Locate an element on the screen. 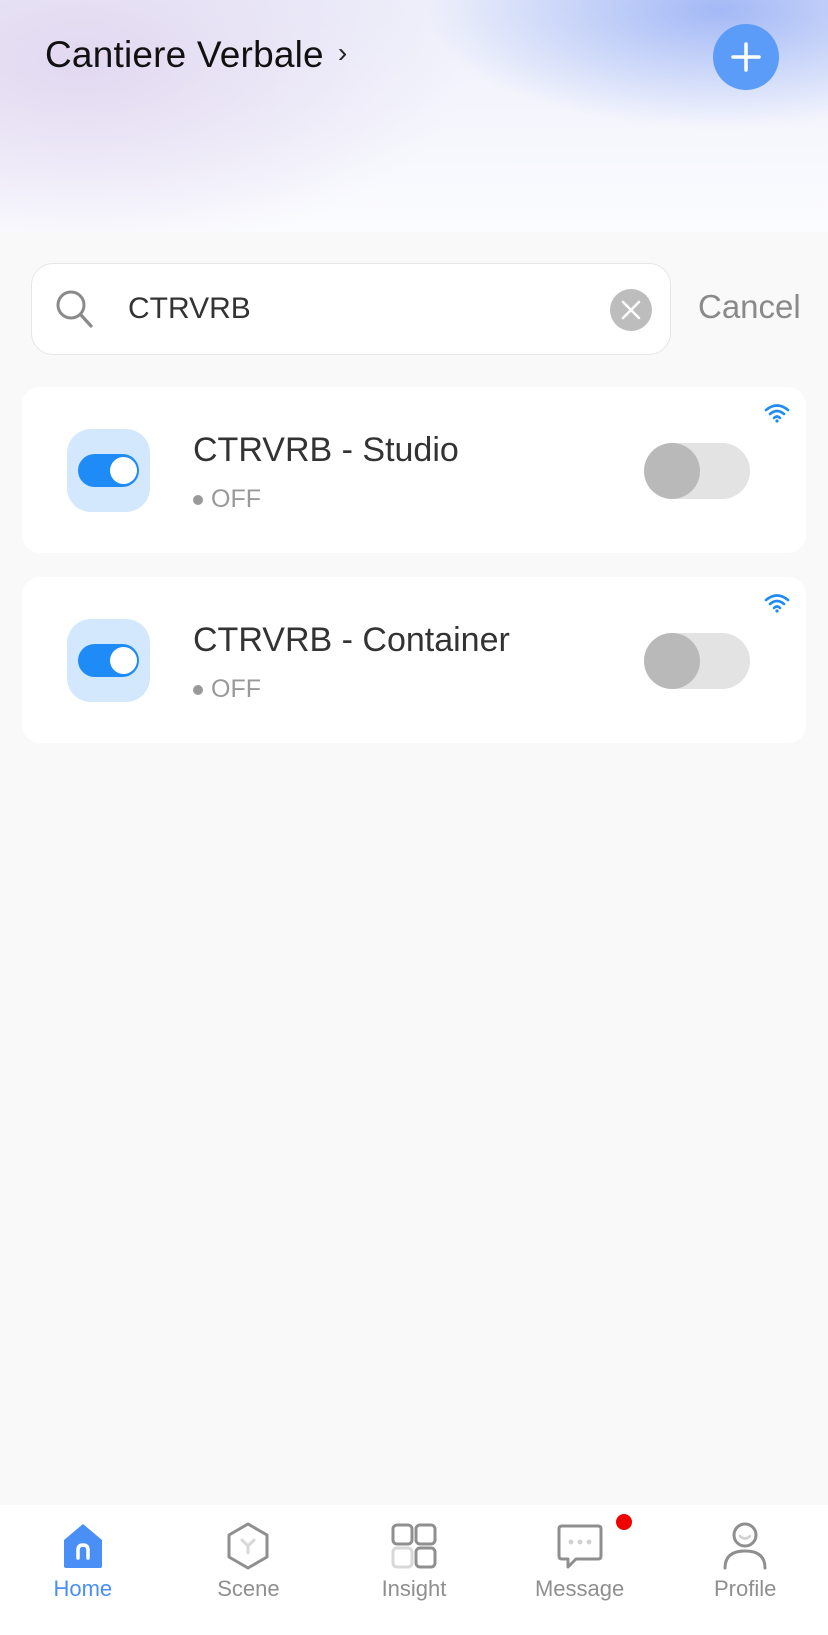 The image size is (828, 1635). clear-search-button is located at coordinates (631, 310).